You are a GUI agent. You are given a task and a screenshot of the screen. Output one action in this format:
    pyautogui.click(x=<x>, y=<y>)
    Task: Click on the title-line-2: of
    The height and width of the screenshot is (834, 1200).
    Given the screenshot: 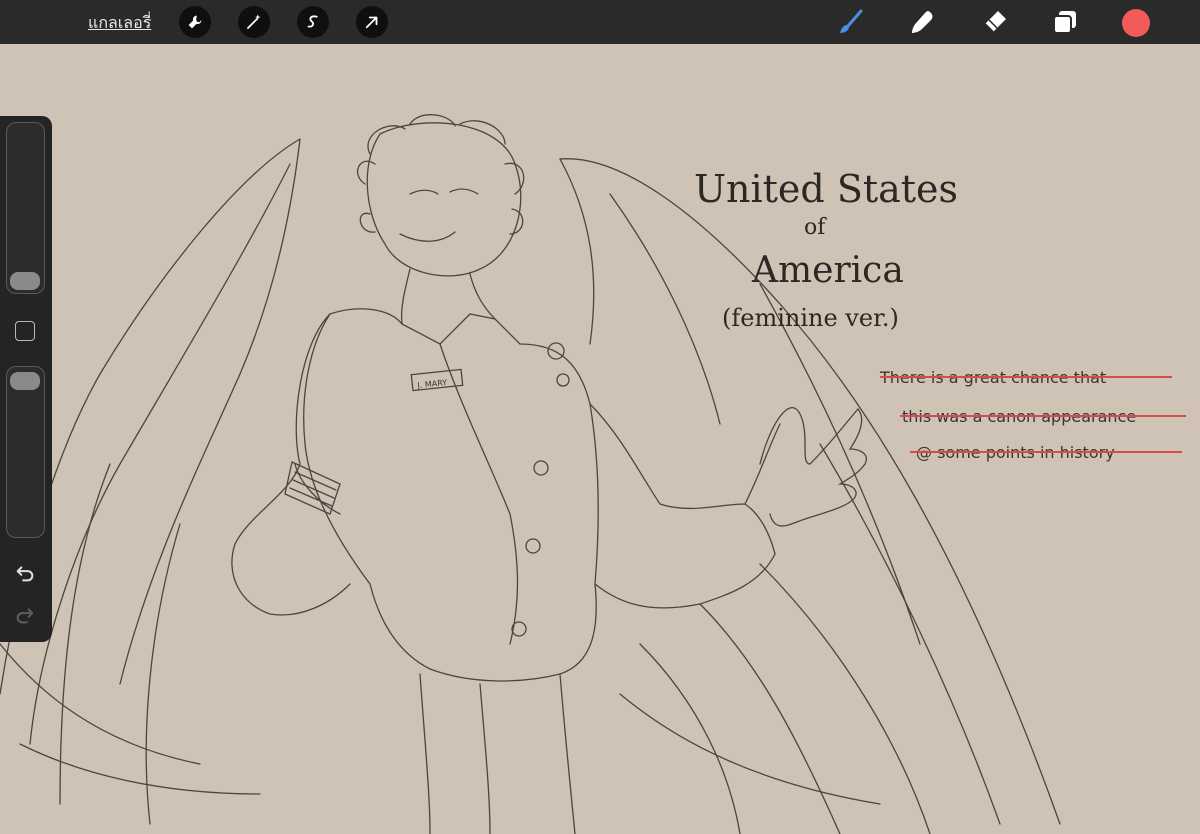 What is the action you would take?
    pyautogui.click(x=815, y=227)
    